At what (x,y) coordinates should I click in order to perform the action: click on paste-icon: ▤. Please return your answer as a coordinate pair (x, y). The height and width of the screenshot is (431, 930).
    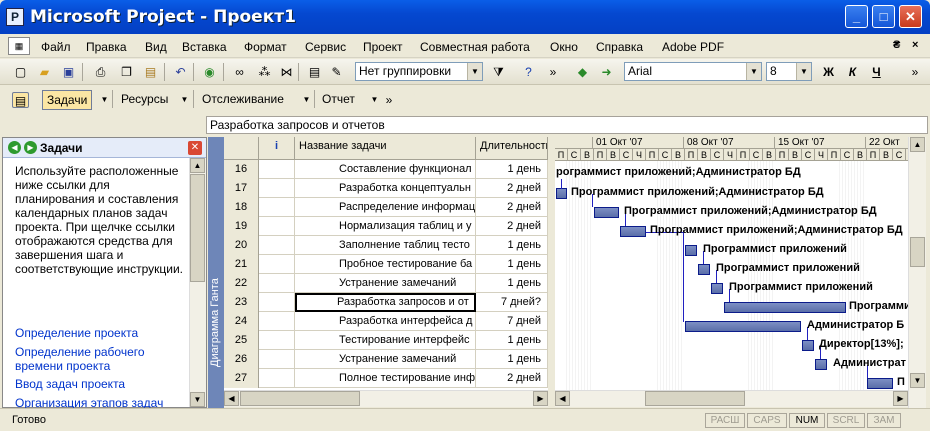
    Looking at the image, I should click on (150, 72).